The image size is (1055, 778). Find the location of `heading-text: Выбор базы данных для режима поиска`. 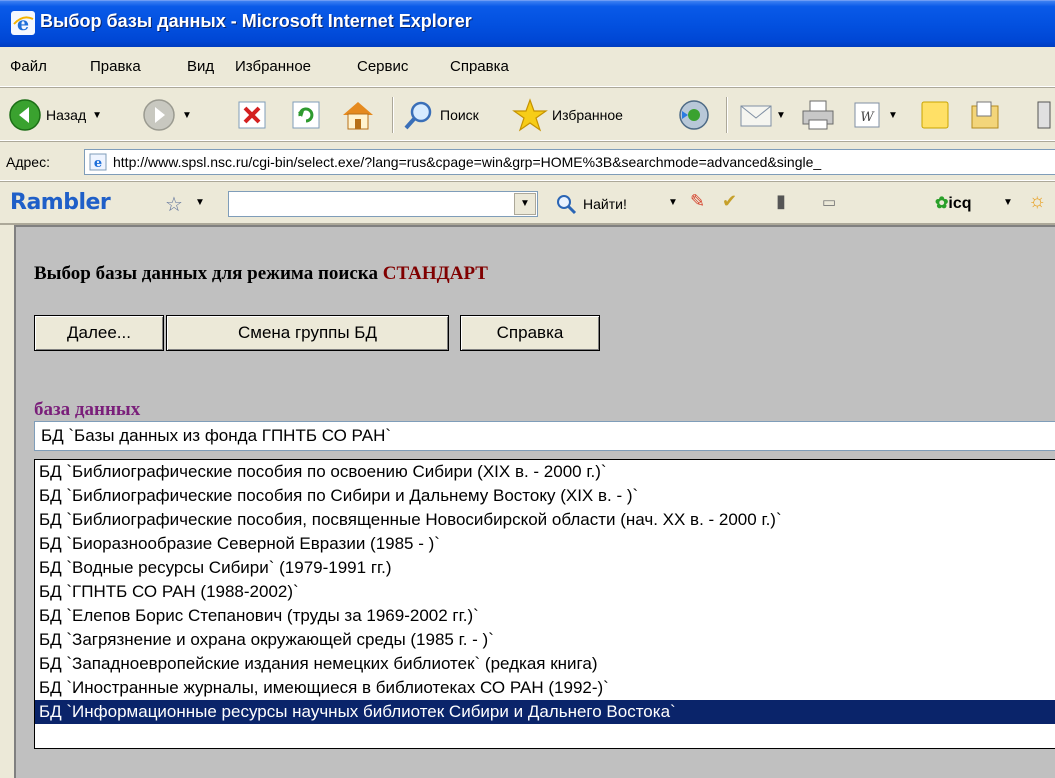

heading-text: Выбор базы данных для режима поиска is located at coordinates (206, 273).